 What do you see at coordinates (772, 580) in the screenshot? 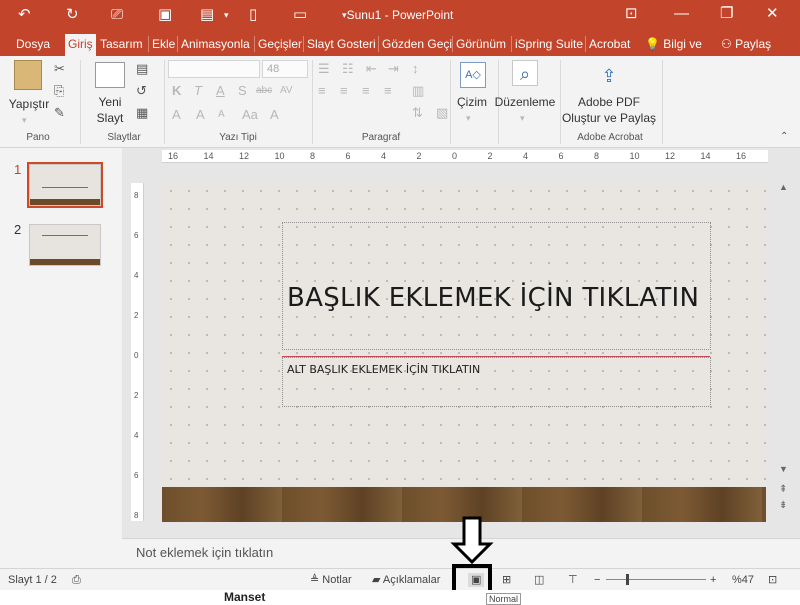
I see `fit-slide-icon: ⊡` at bounding box center [772, 580].